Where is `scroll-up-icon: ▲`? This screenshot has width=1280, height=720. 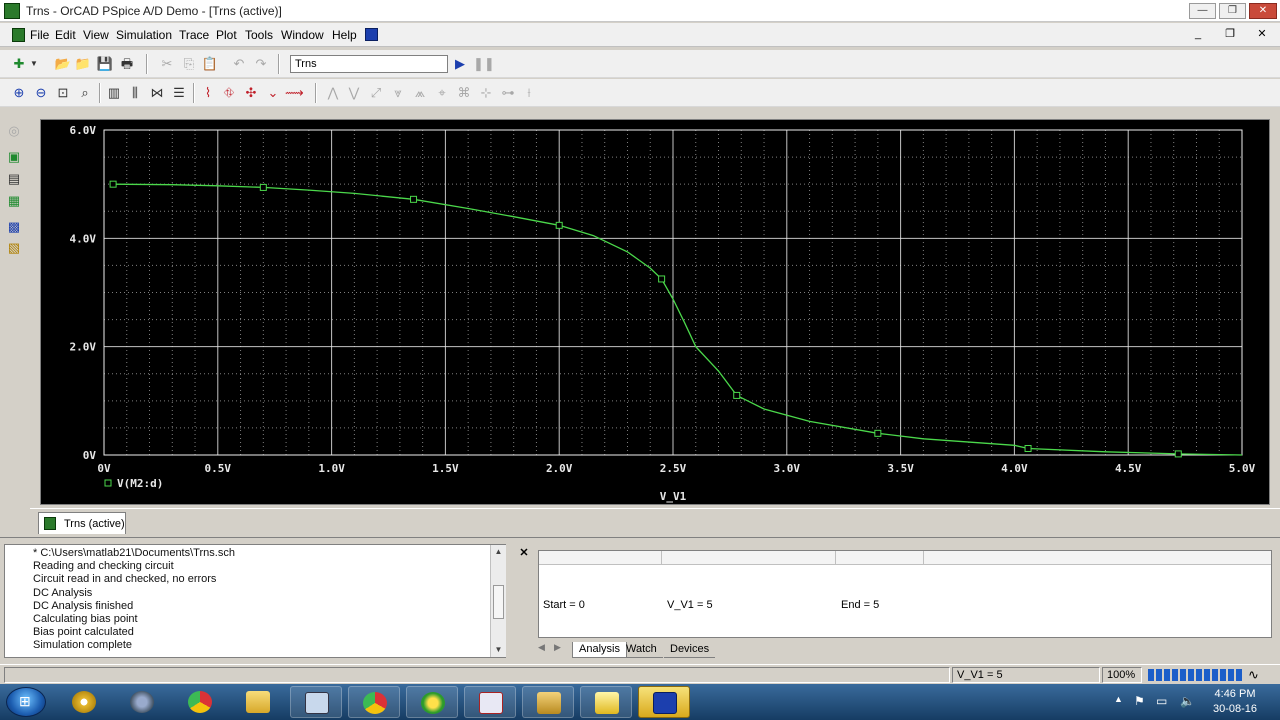
scroll-up-icon: ▲ is located at coordinates (498, 551).